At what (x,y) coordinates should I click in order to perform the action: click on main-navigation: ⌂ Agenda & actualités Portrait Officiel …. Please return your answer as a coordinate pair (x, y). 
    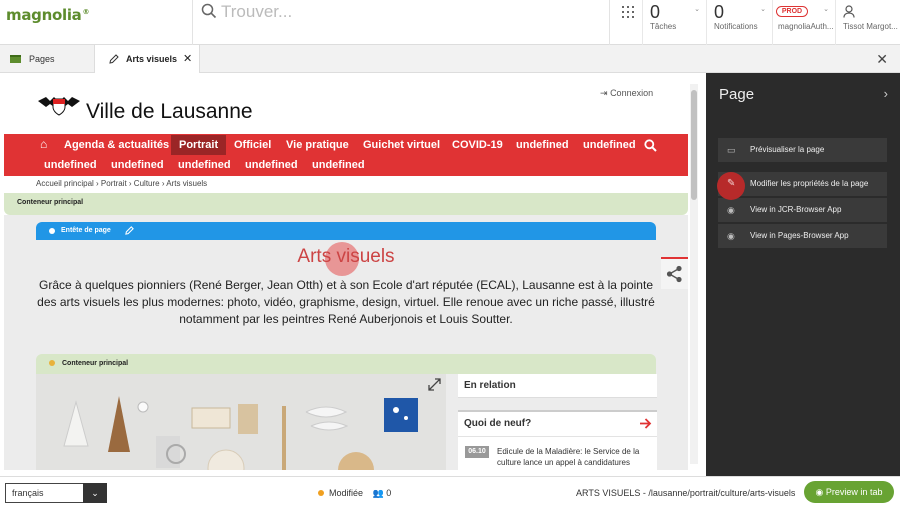
    Looking at the image, I should click on (346, 155).